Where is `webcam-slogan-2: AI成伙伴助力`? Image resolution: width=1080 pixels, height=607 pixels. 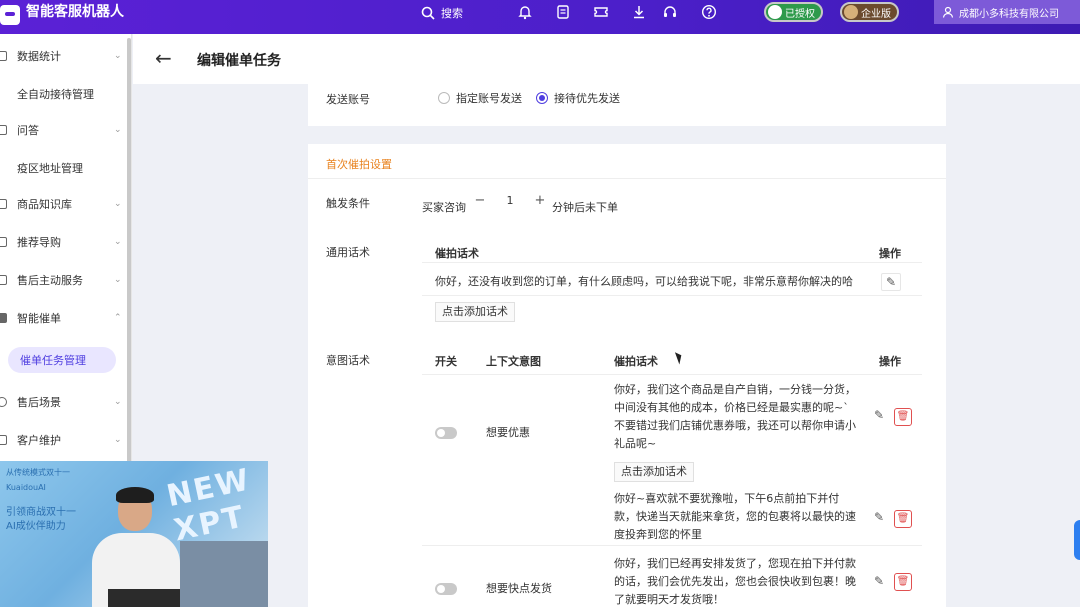
webcam-slogan-2: AI成伙伴助力 is located at coordinates (36, 526).